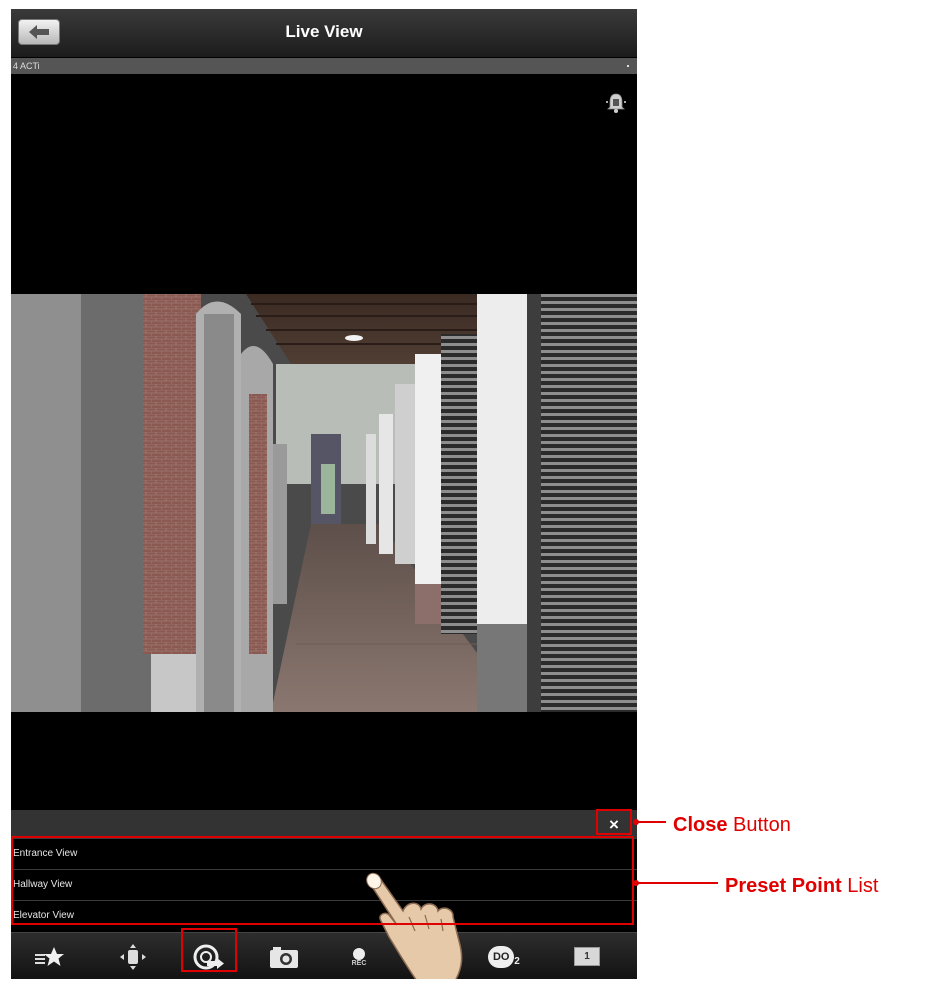  I want to click on alarm-bell-icon, so click(616, 103).